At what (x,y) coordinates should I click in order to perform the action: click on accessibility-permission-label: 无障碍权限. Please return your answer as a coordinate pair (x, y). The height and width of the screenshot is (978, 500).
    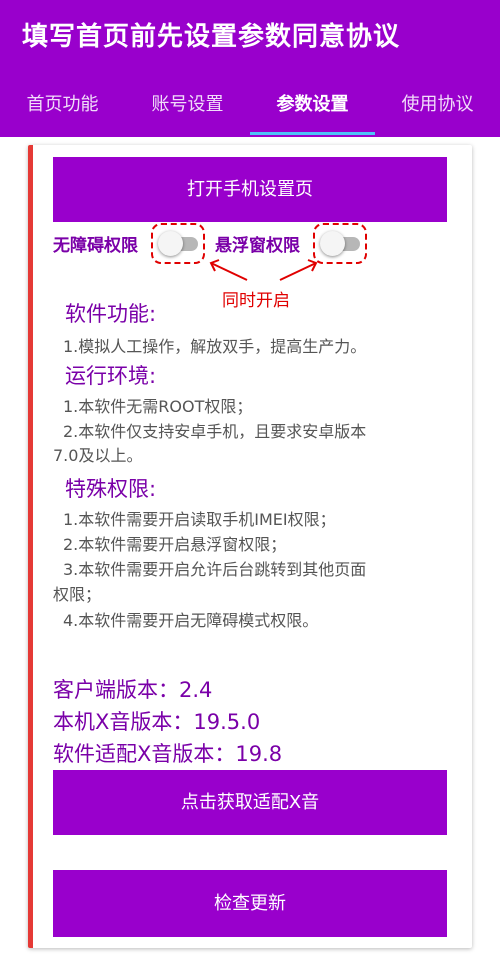
    Looking at the image, I should click on (95, 246).